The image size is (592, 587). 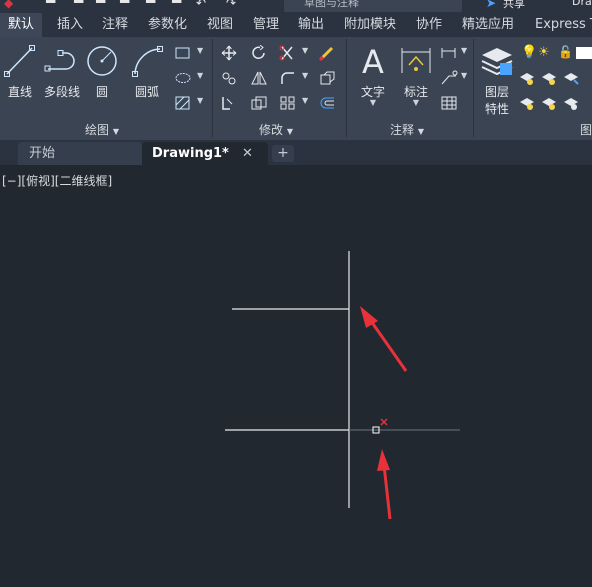 What do you see at coordinates (289, 131) in the screenshot?
I see `modify-panel-expand-icon: ▼` at bounding box center [289, 131].